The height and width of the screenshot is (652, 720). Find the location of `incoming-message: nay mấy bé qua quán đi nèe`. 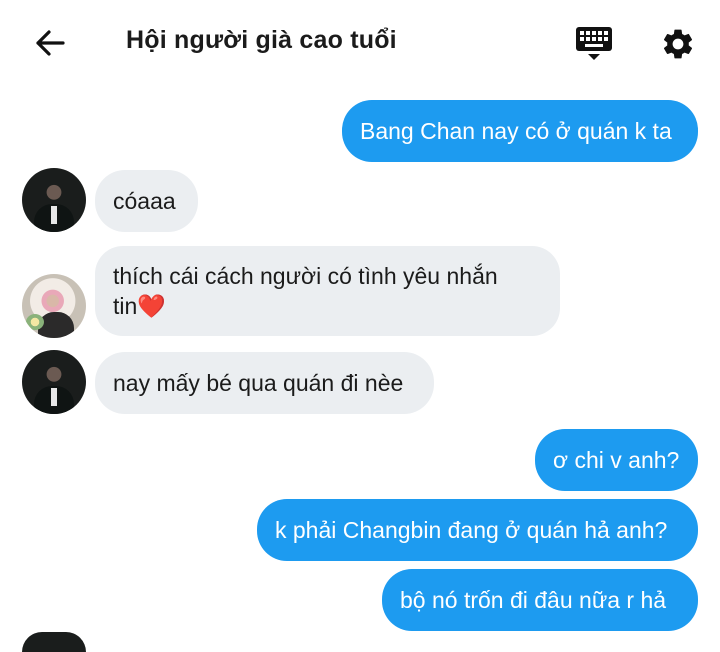

incoming-message: nay mấy bé qua quán đi nèe is located at coordinates (264, 383).